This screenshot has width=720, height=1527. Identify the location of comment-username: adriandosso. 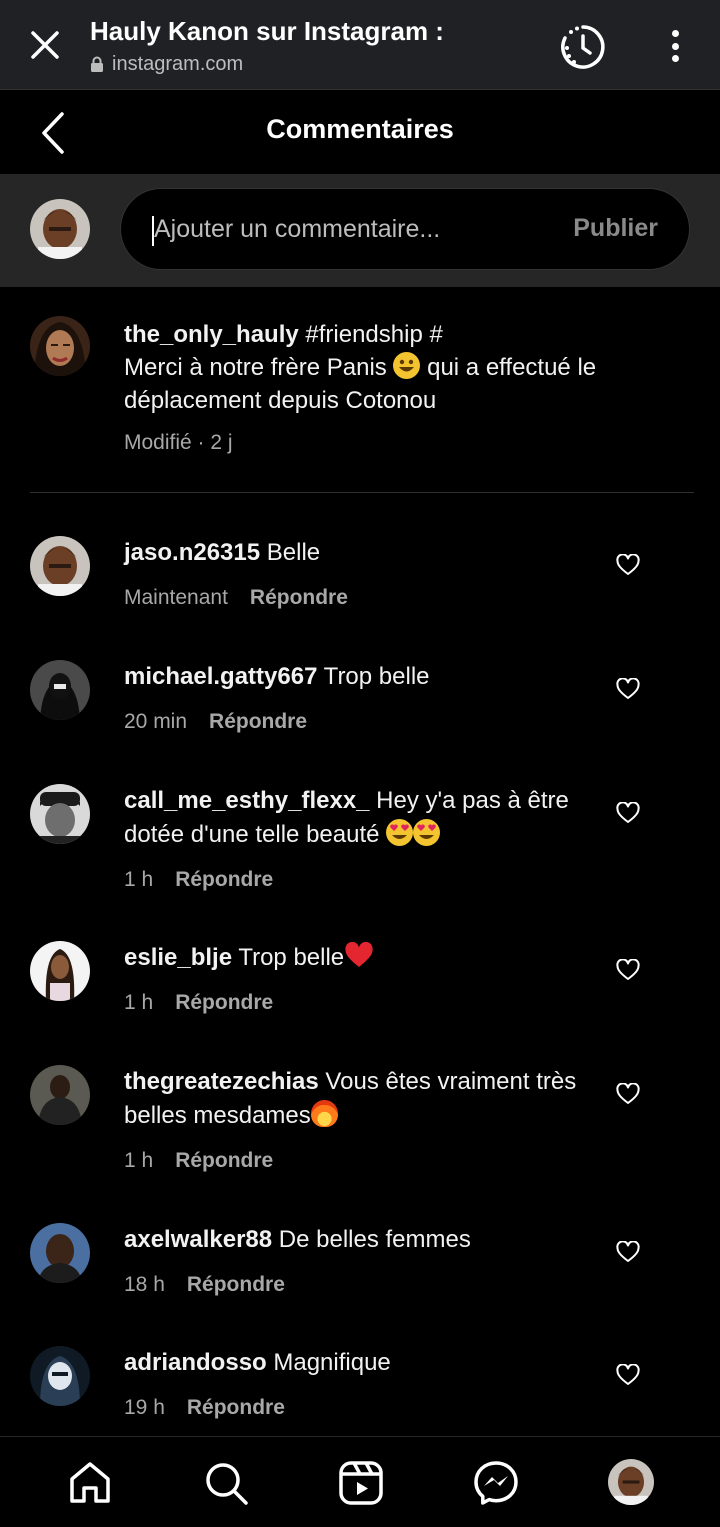
(195, 1362).